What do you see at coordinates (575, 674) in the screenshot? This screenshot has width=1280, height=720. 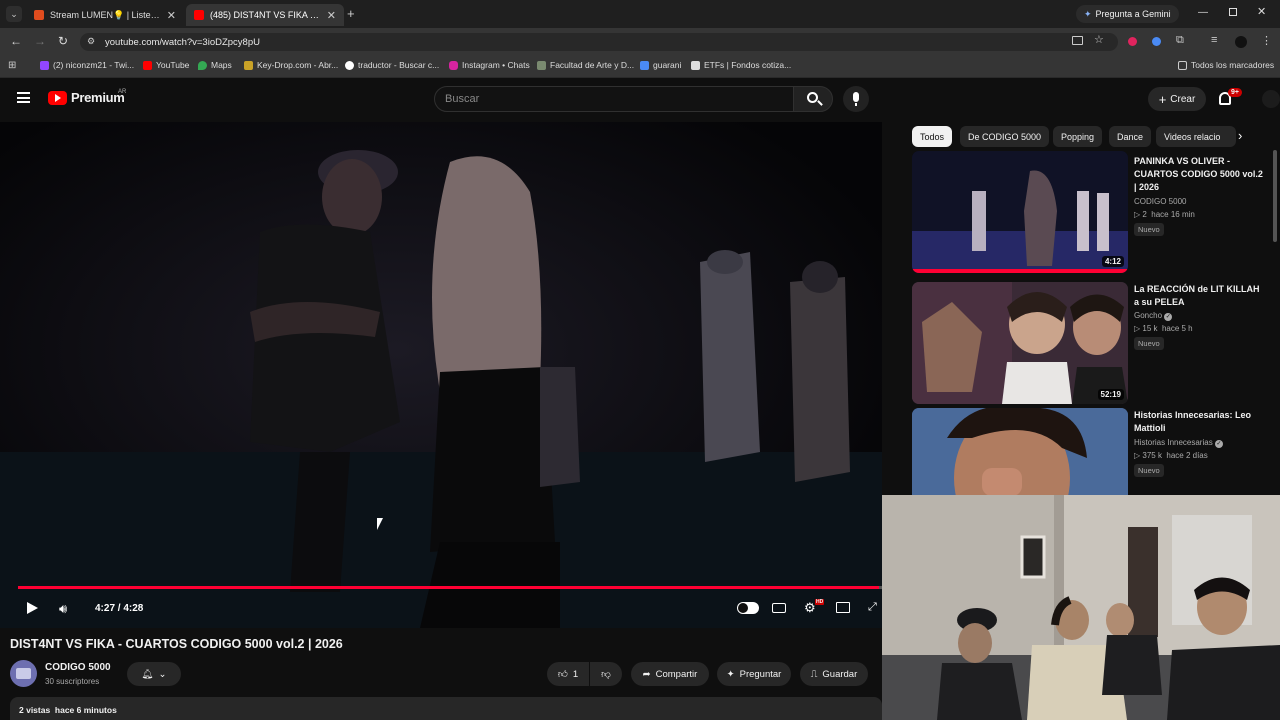 I see `like-count: 1` at bounding box center [575, 674].